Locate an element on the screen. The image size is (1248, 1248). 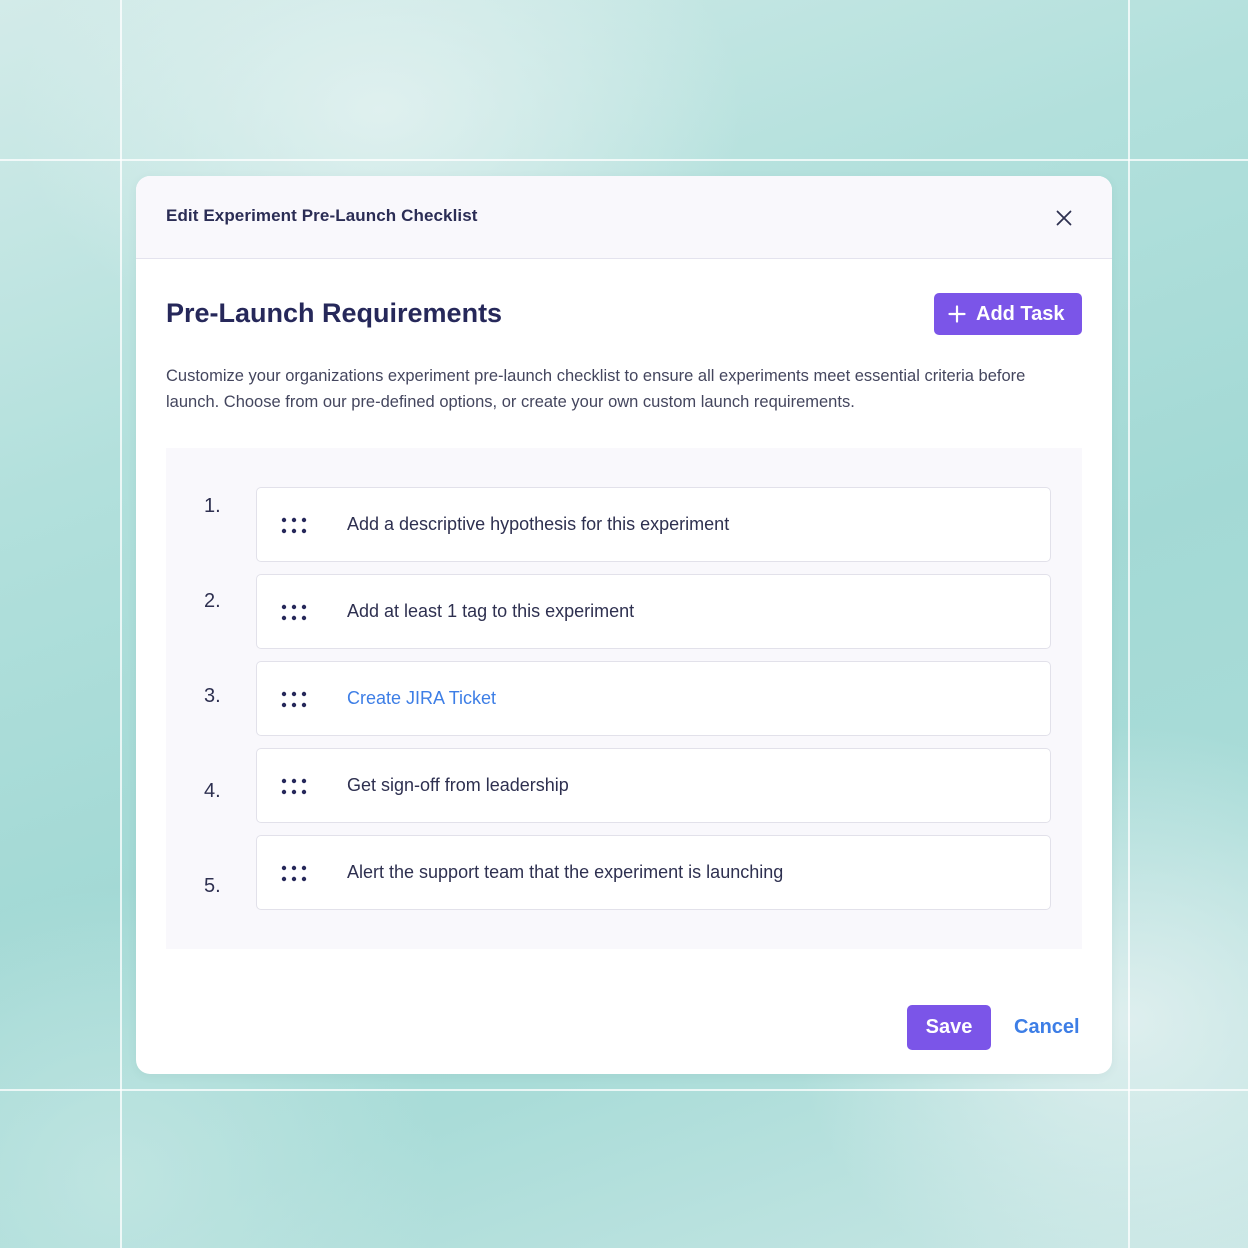
save-button: Save is located at coordinates (949, 1027).